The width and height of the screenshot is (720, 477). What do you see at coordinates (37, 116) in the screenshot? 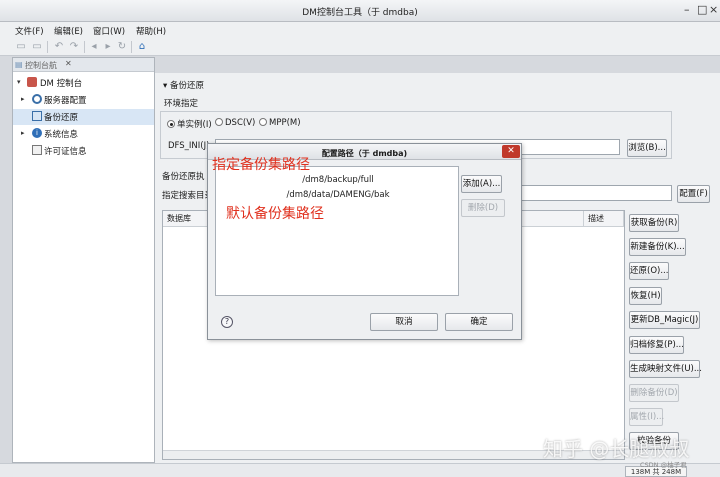
I see `backup-icon` at bounding box center [37, 116].